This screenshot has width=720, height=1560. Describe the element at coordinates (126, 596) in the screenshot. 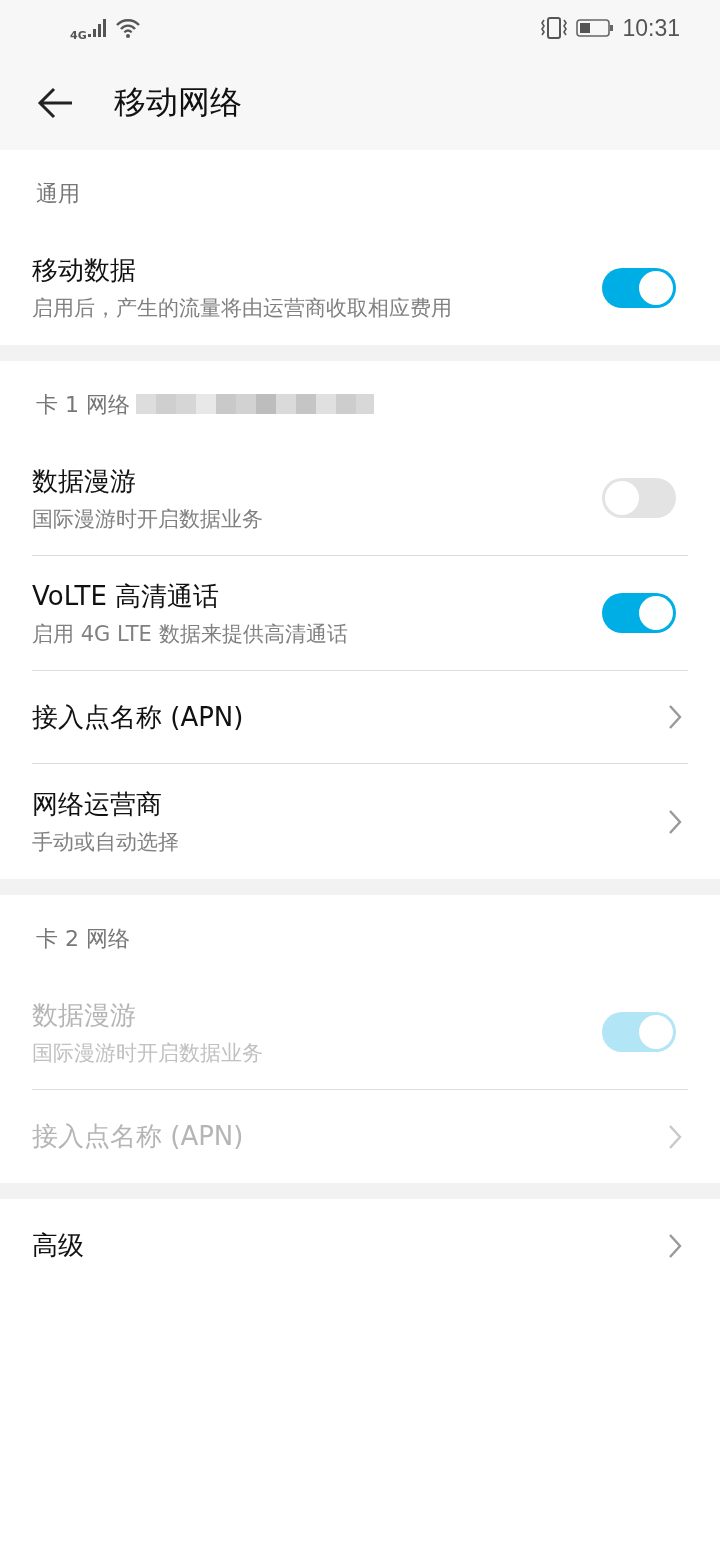

I see `setting-title: VoLTE 高清通话` at that location.